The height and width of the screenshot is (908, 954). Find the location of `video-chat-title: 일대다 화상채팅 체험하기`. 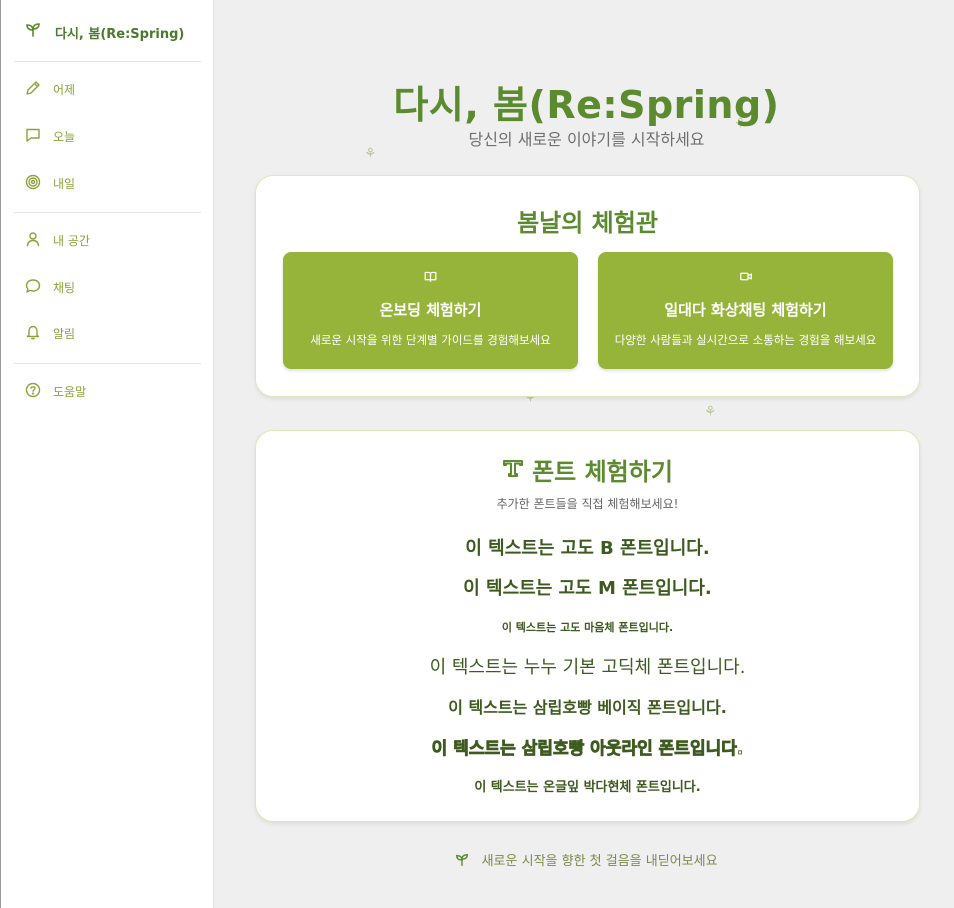

video-chat-title: 일대다 화상채팅 체험하기 is located at coordinates (745, 310).